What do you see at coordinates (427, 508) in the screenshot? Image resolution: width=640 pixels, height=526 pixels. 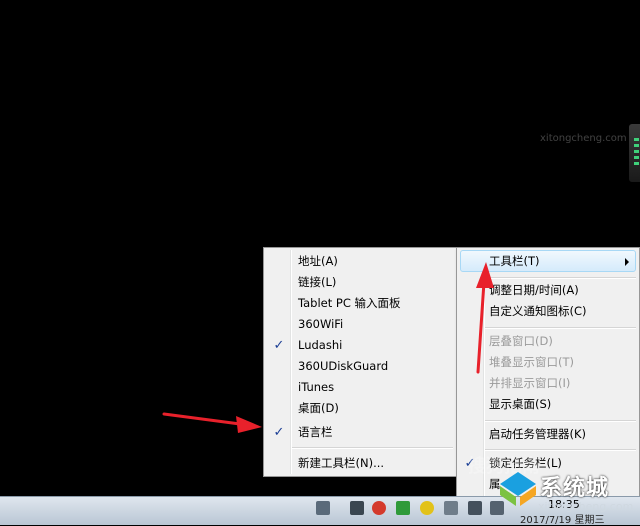 I see `plus-icon` at bounding box center [427, 508].